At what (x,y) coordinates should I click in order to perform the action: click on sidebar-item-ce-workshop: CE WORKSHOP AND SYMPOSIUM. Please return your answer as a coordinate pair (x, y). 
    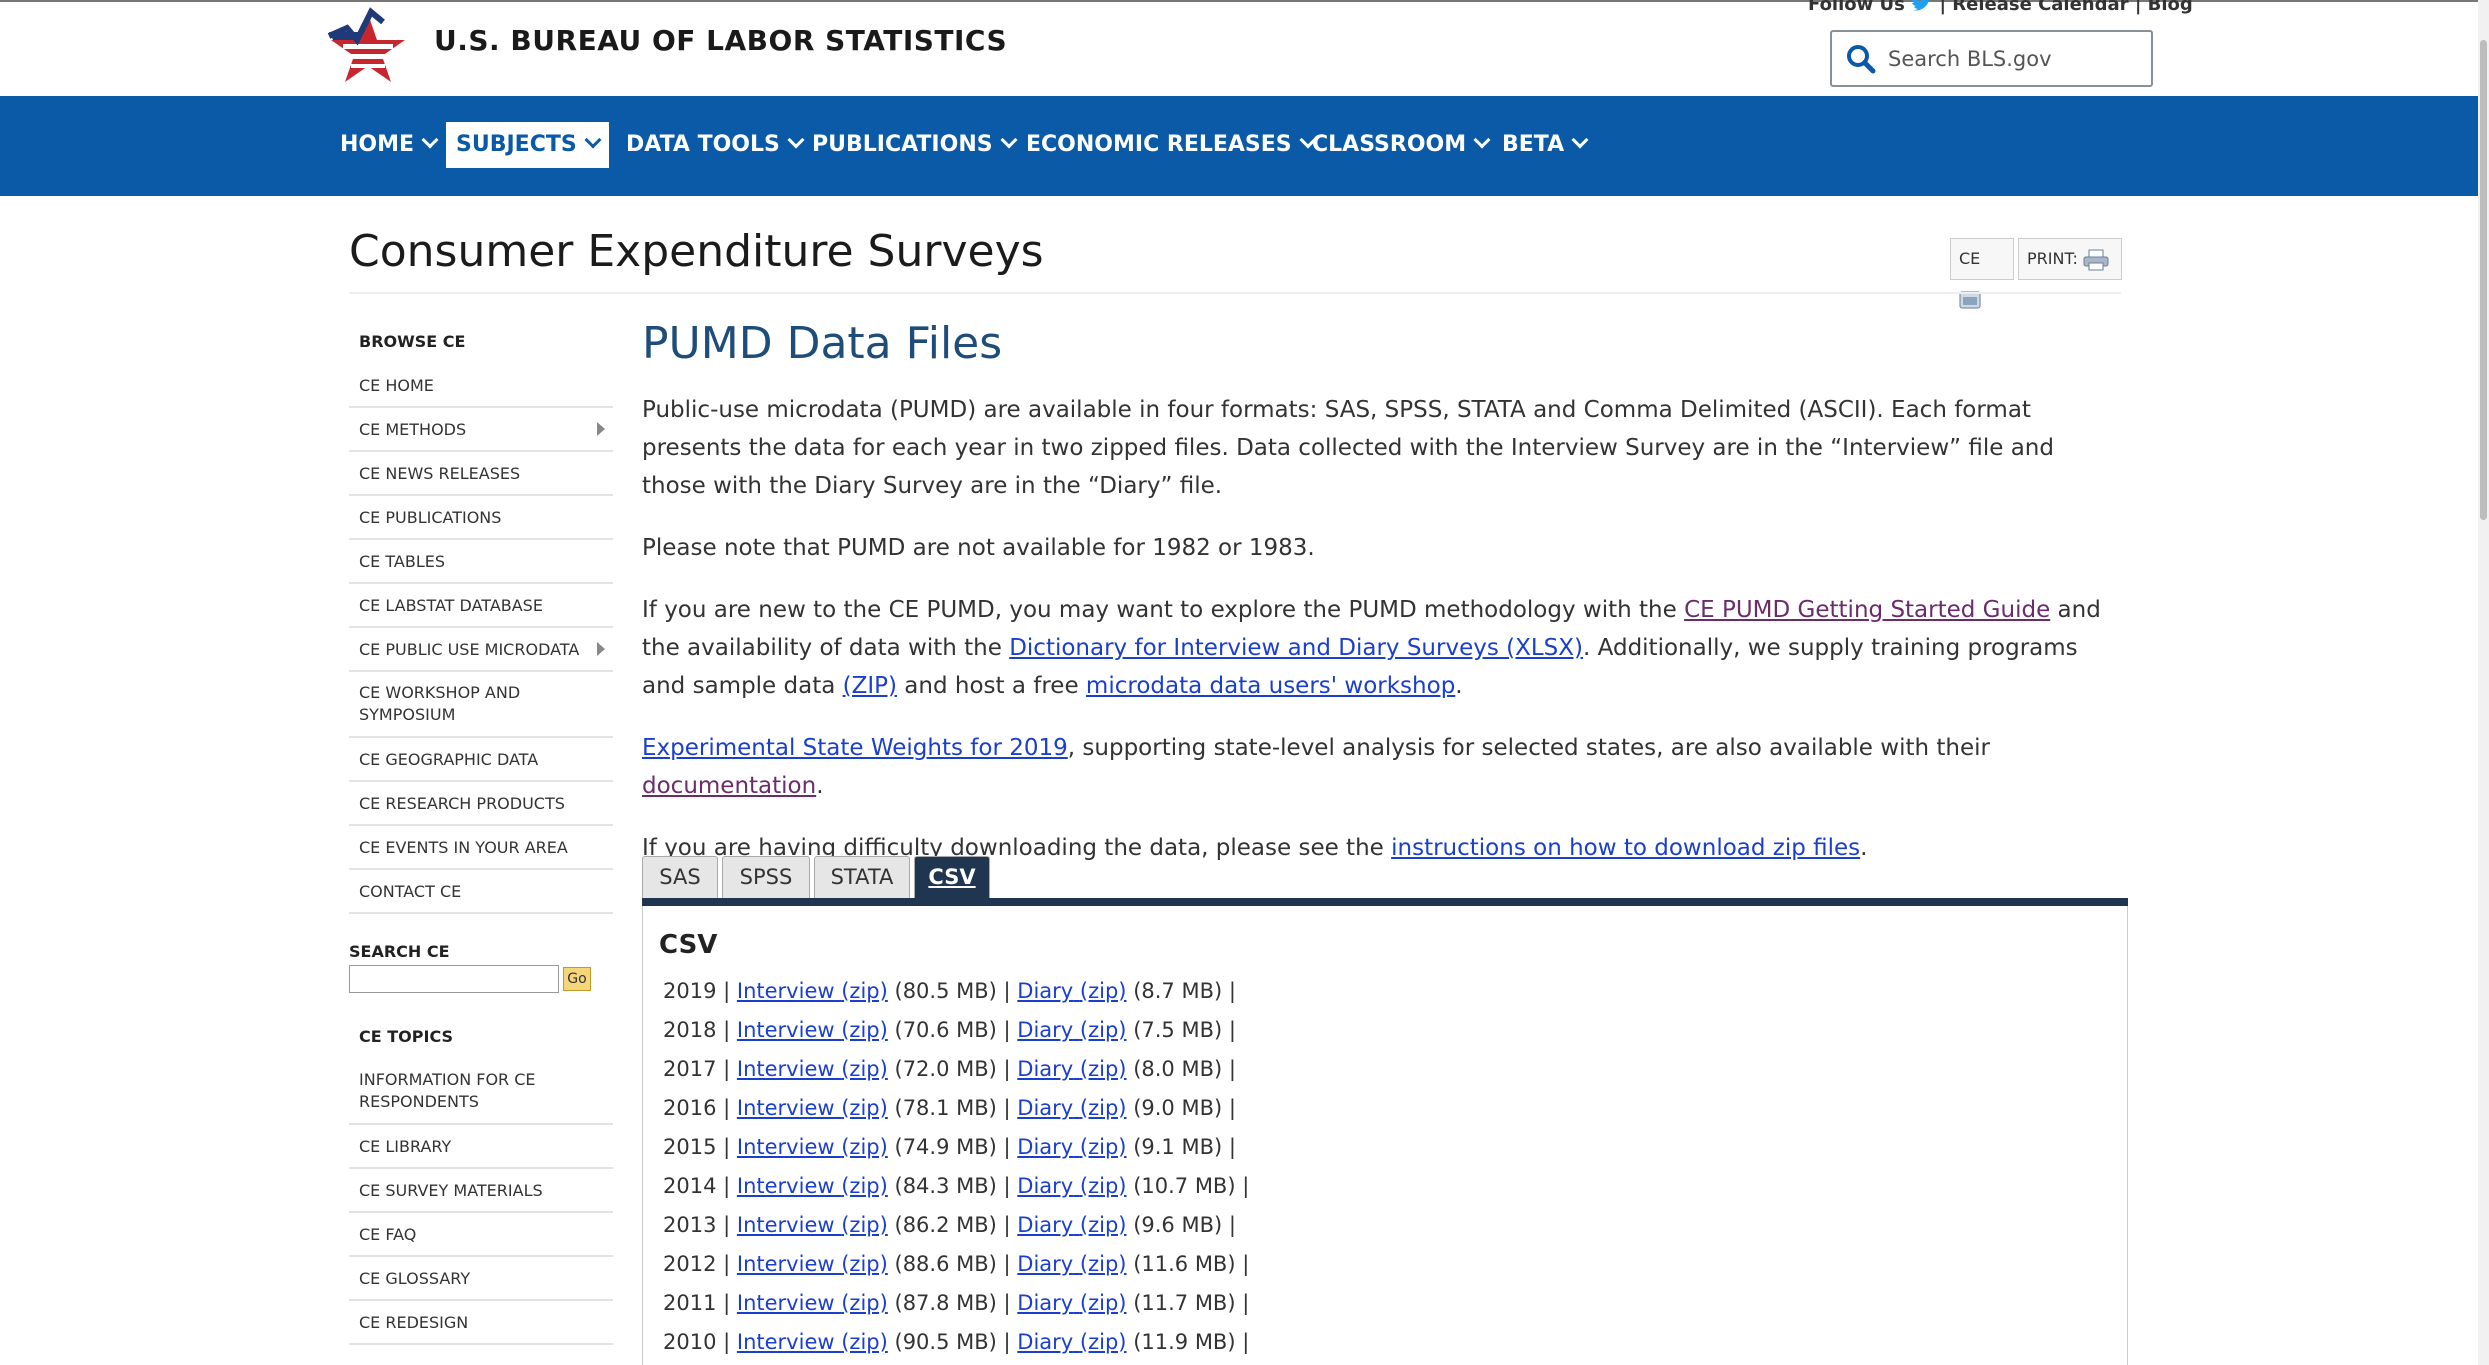
    Looking at the image, I should click on (481, 705).